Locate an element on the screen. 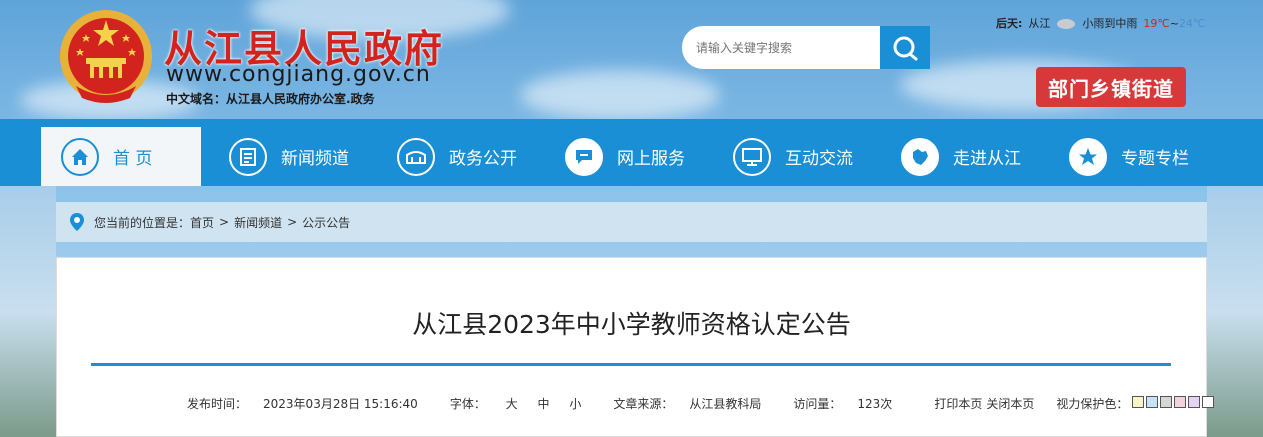 The image size is (1263, 437). breadcrumb-news: 新闻频道 is located at coordinates (258, 222).